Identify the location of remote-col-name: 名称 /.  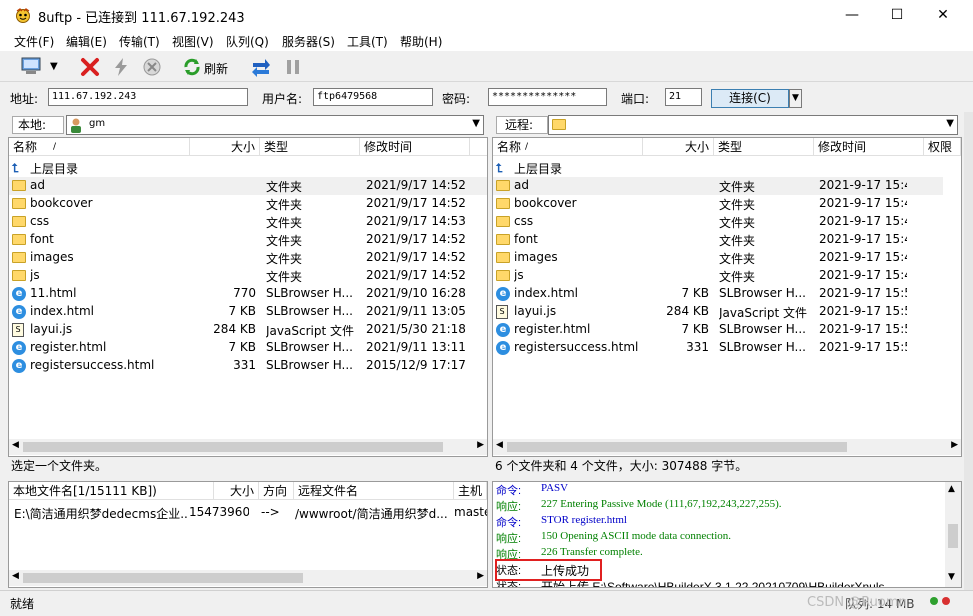
(568, 147).